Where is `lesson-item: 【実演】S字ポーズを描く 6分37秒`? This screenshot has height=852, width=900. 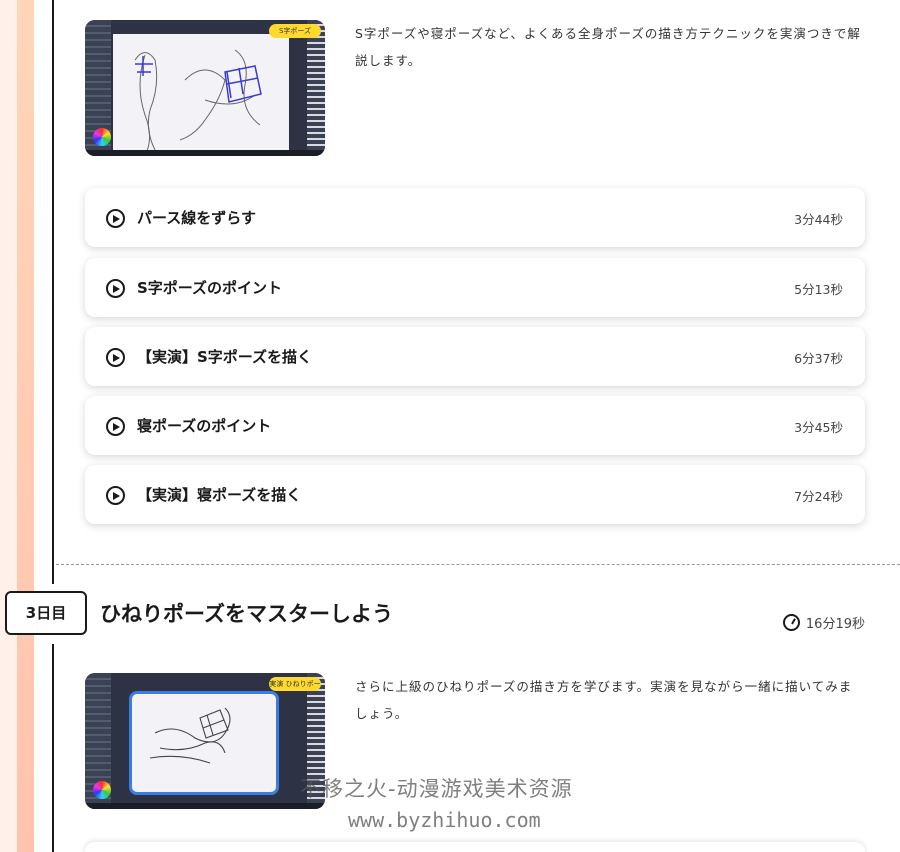 lesson-item: 【実演】S字ポーズを描く 6分37秒 is located at coordinates (475, 356).